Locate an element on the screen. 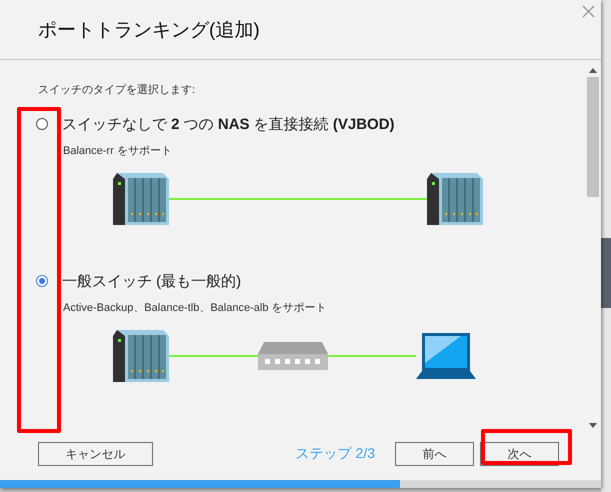  close-icon is located at coordinates (588, 11).